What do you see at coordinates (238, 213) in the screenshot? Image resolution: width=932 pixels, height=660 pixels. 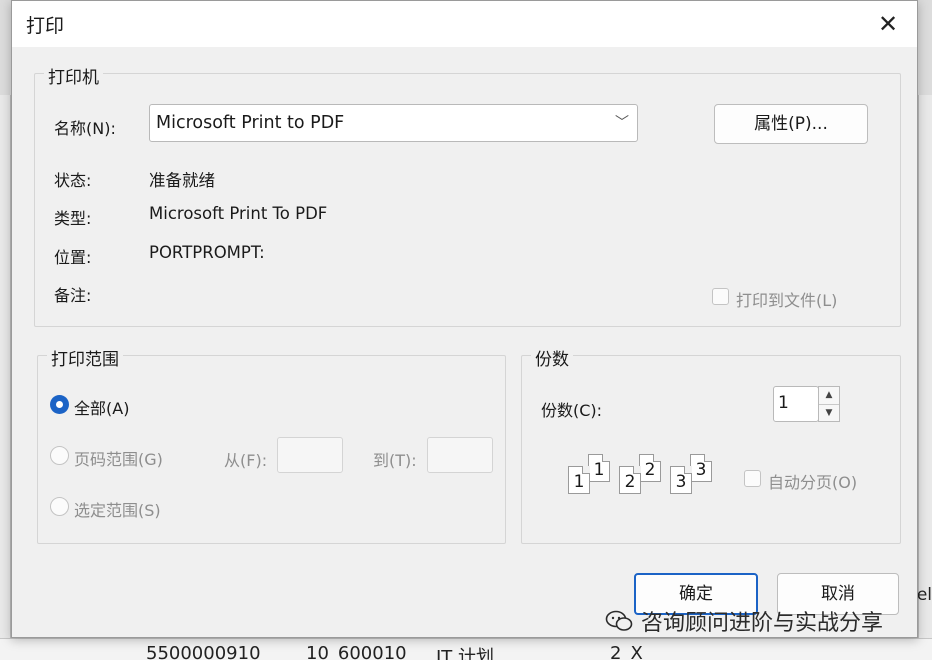 I see `type-value: Microsoft Print To PDF` at bounding box center [238, 213].